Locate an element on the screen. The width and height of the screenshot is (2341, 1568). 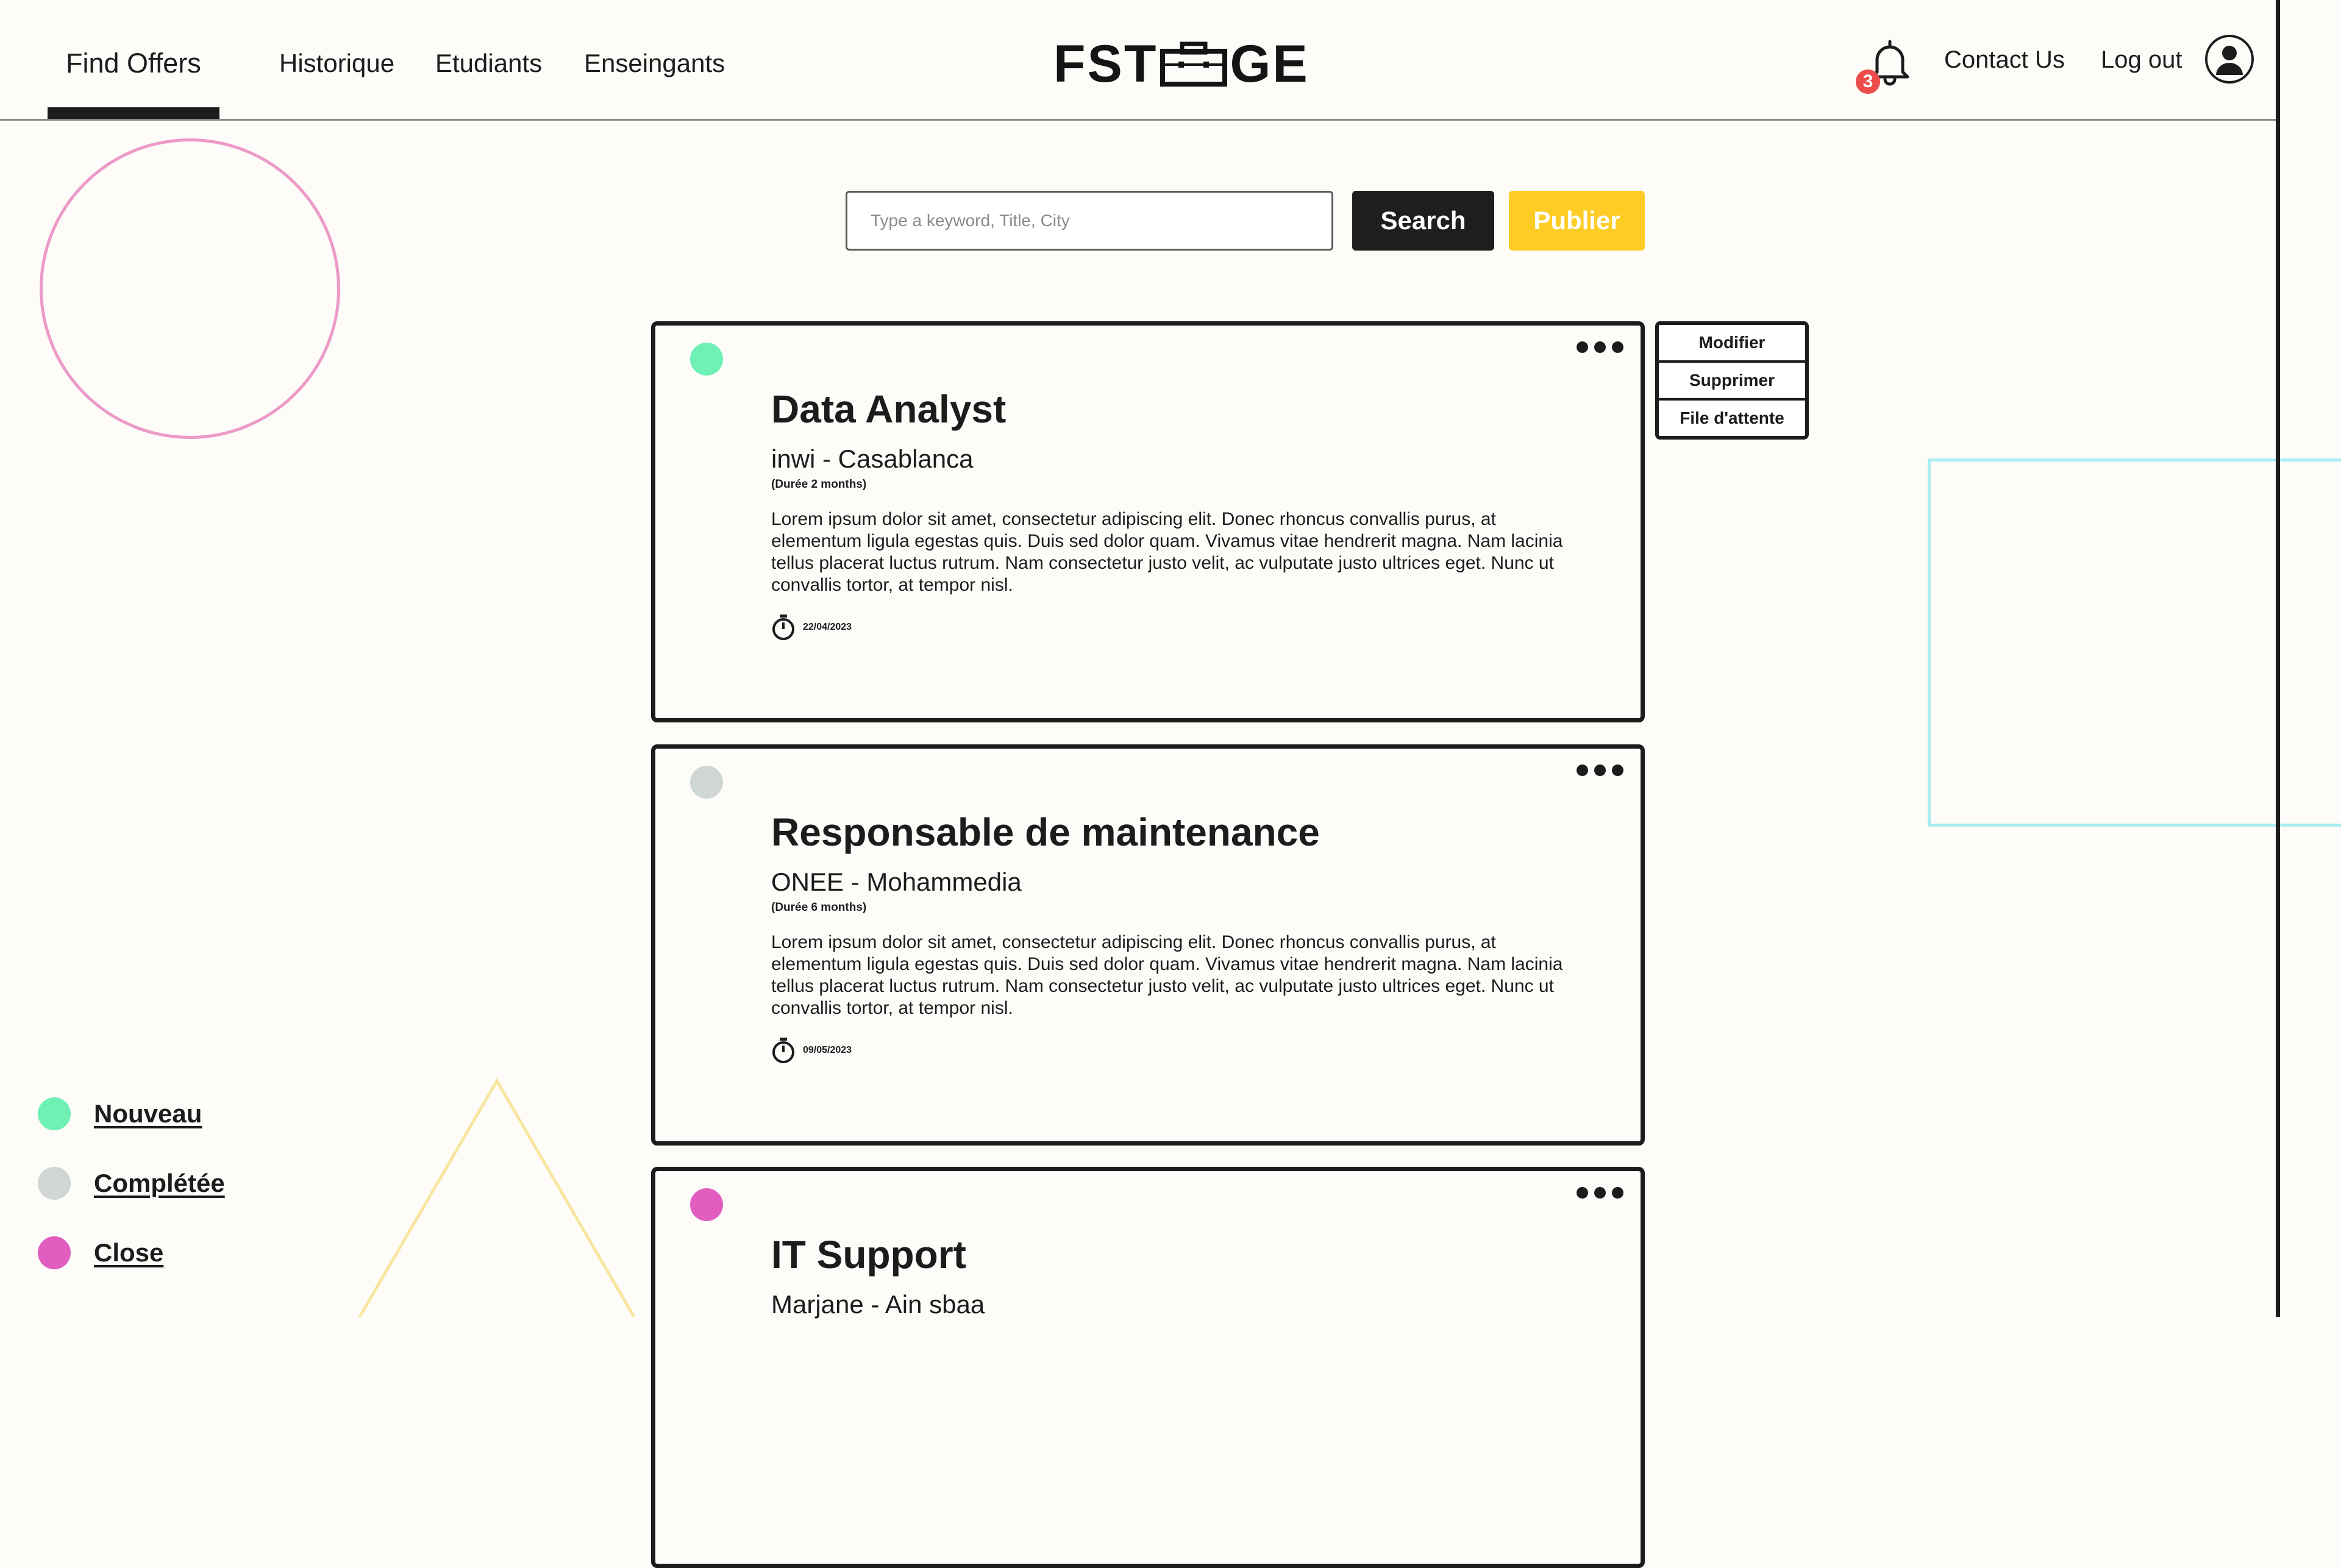
nav-enseignants: Enseingants is located at coordinates (654, 64).